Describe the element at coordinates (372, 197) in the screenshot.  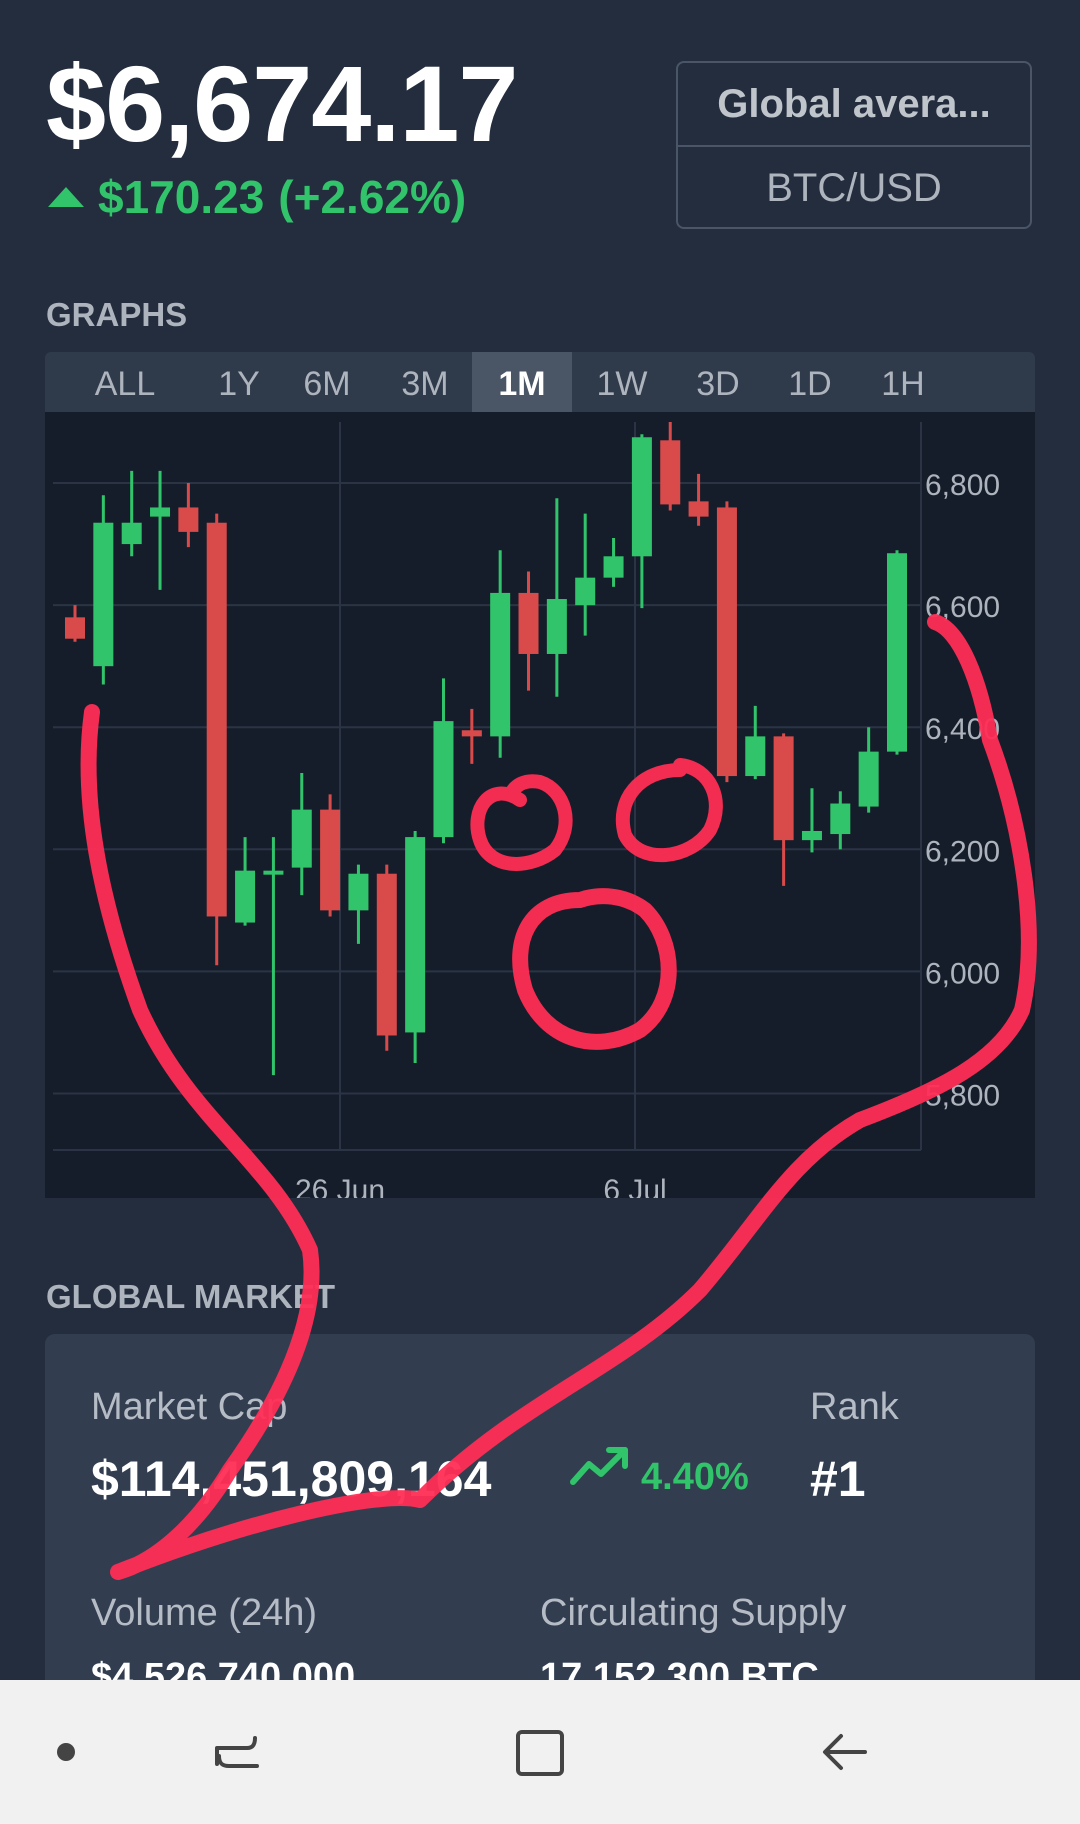
I see `change-percent: (+2.62%)` at that location.